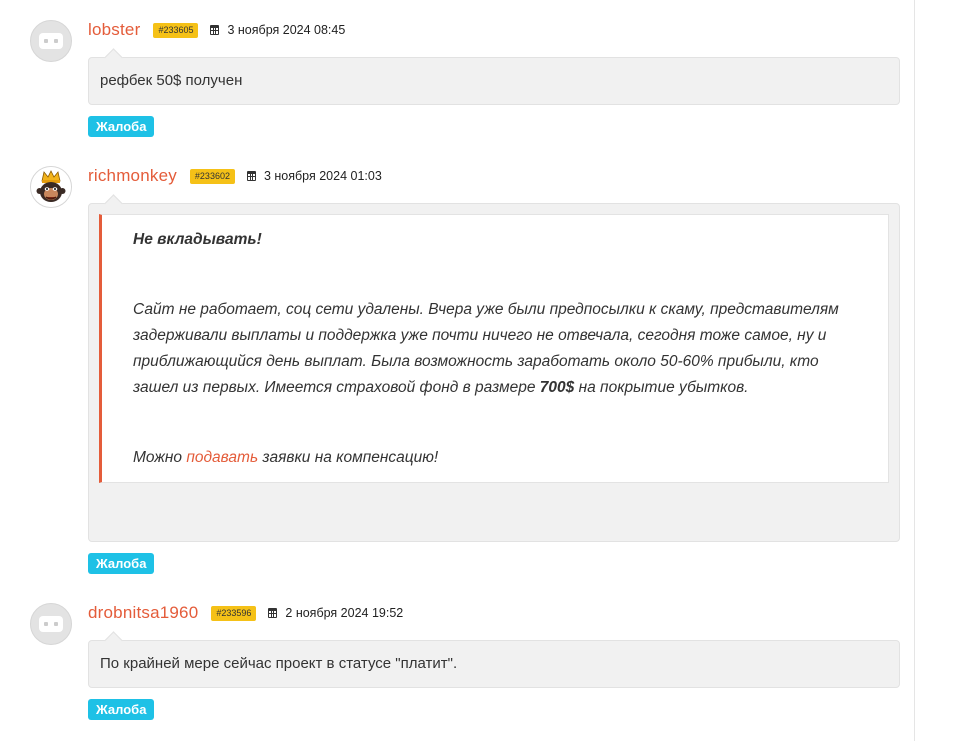 The height and width of the screenshot is (741, 959). Describe the element at coordinates (663, 387) in the screenshot. I see `quote-body-end: на покрытие убытков.` at that location.